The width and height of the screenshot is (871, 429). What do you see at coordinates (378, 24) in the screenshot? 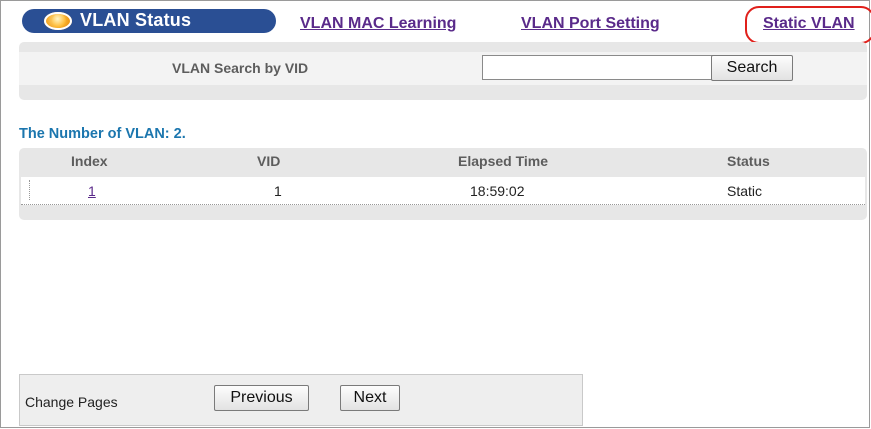
I see `tab-vlan-mac-learning: VLAN MAC Learning` at bounding box center [378, 24].